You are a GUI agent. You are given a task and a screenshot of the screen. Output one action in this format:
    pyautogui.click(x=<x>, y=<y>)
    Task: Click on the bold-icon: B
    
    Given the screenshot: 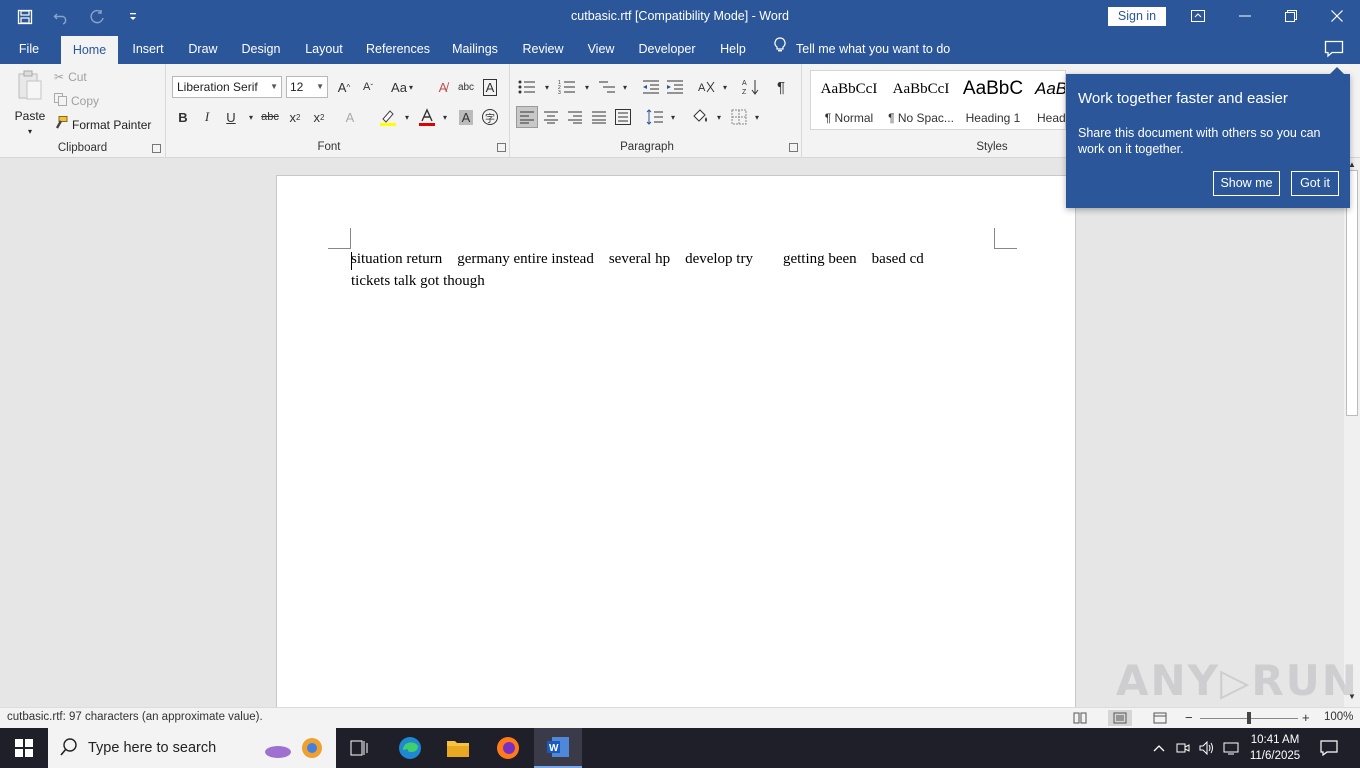 What is the action you would take?
    pyautogui.click(x=183, y=117)
    